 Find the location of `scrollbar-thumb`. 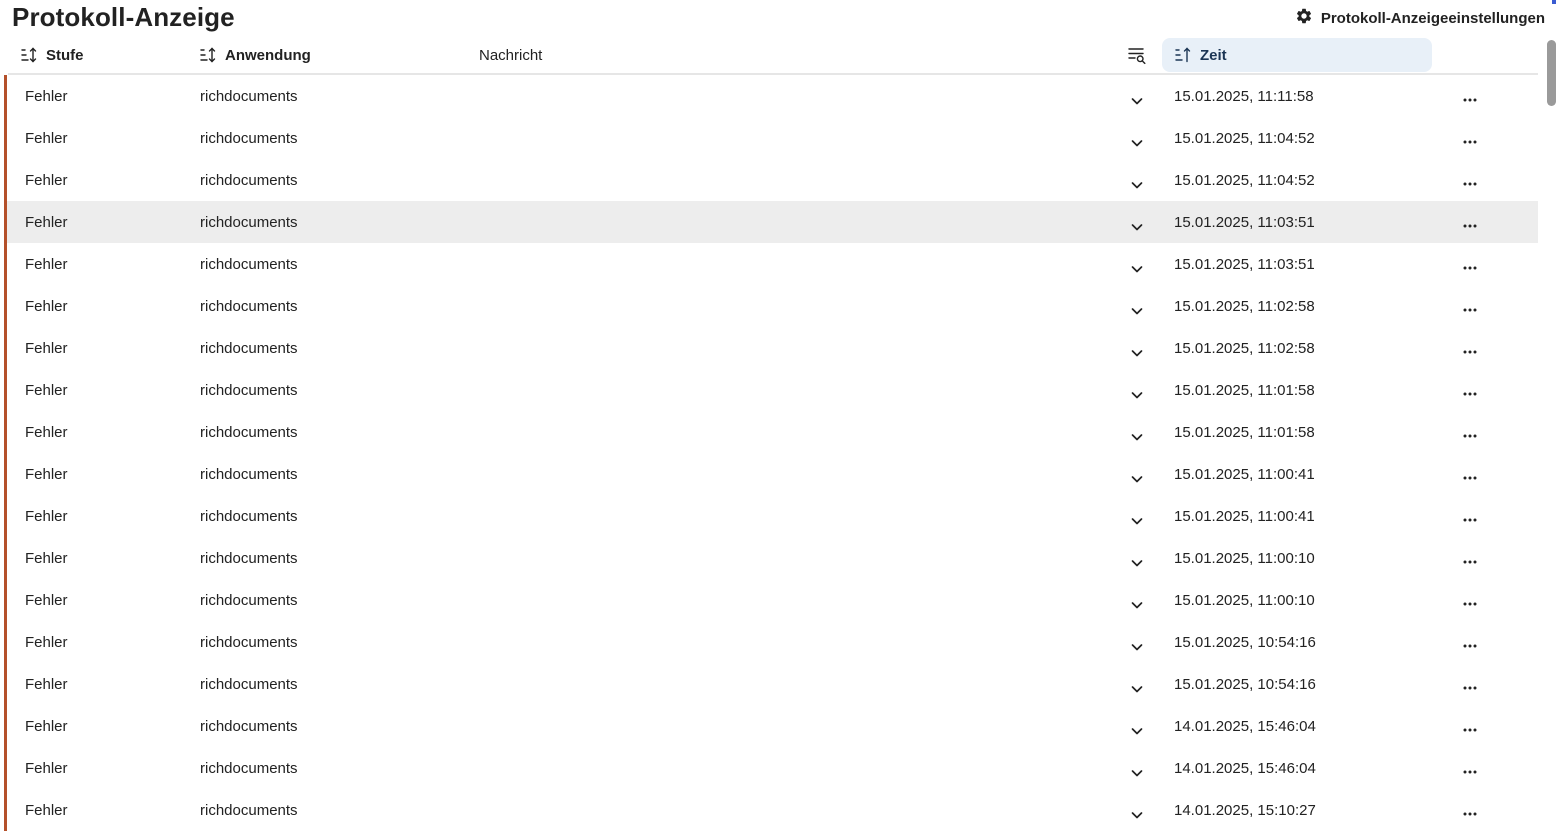

scrollbar-thumb is located at coordinates (1551, 73).